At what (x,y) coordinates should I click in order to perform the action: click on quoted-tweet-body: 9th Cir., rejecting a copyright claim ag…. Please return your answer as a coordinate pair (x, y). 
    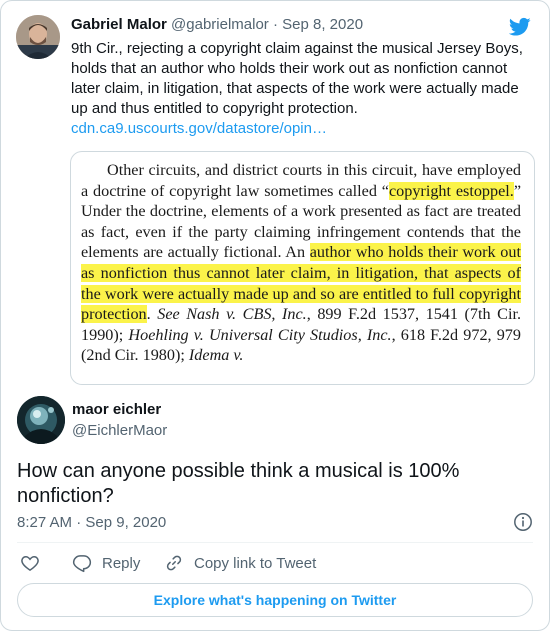
    Looking at the image, I should click on (301, 89).